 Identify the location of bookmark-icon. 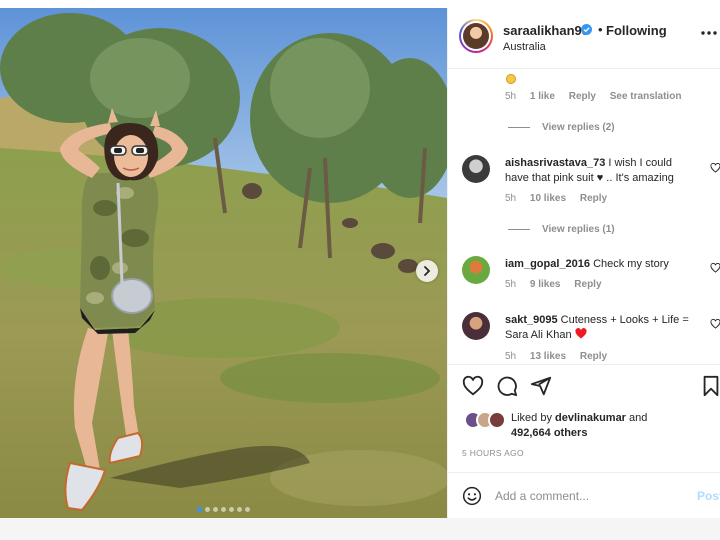
(710, 386).